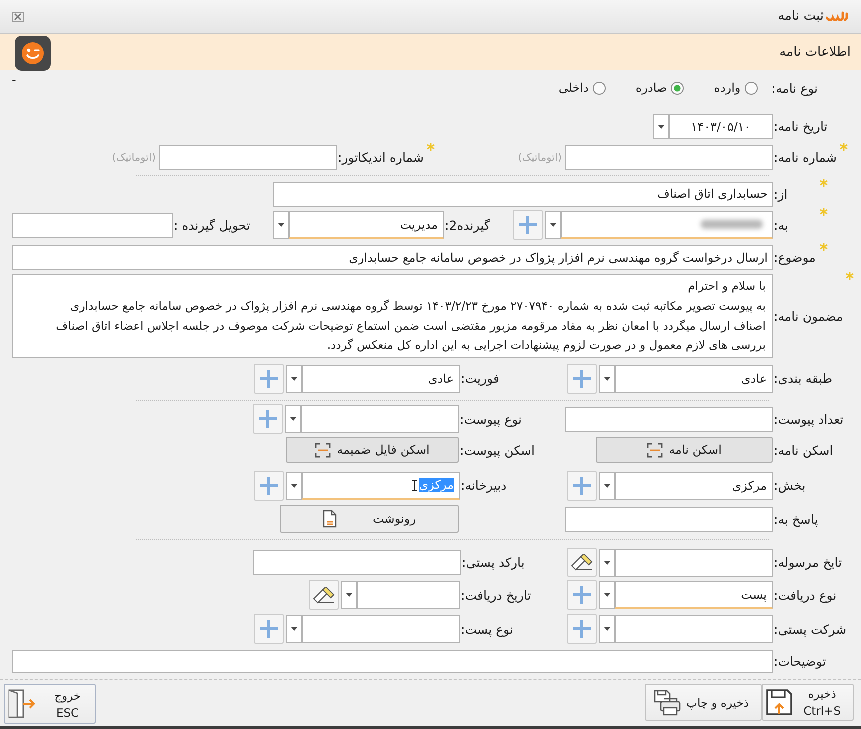 Image resolution: width=861 pixels, height=729 pixels. I want to click on window-title: ثبت نامه, so click(801, 16).